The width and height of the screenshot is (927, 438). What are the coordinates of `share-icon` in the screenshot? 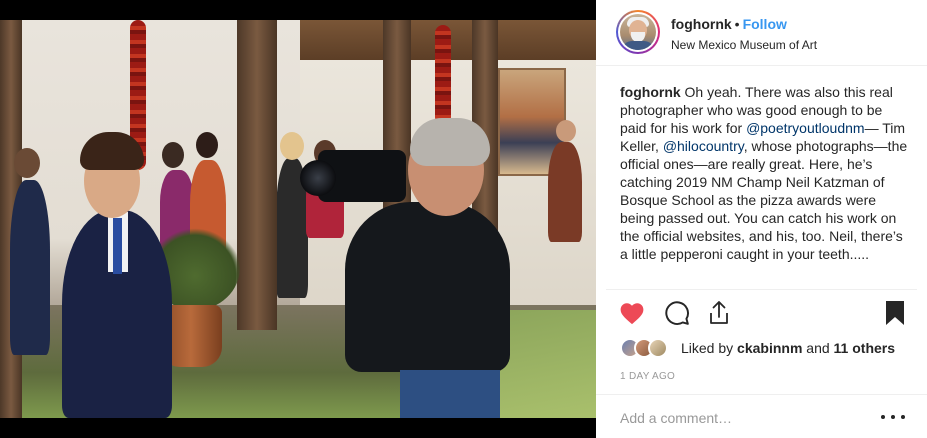 It's located at (719, 312).